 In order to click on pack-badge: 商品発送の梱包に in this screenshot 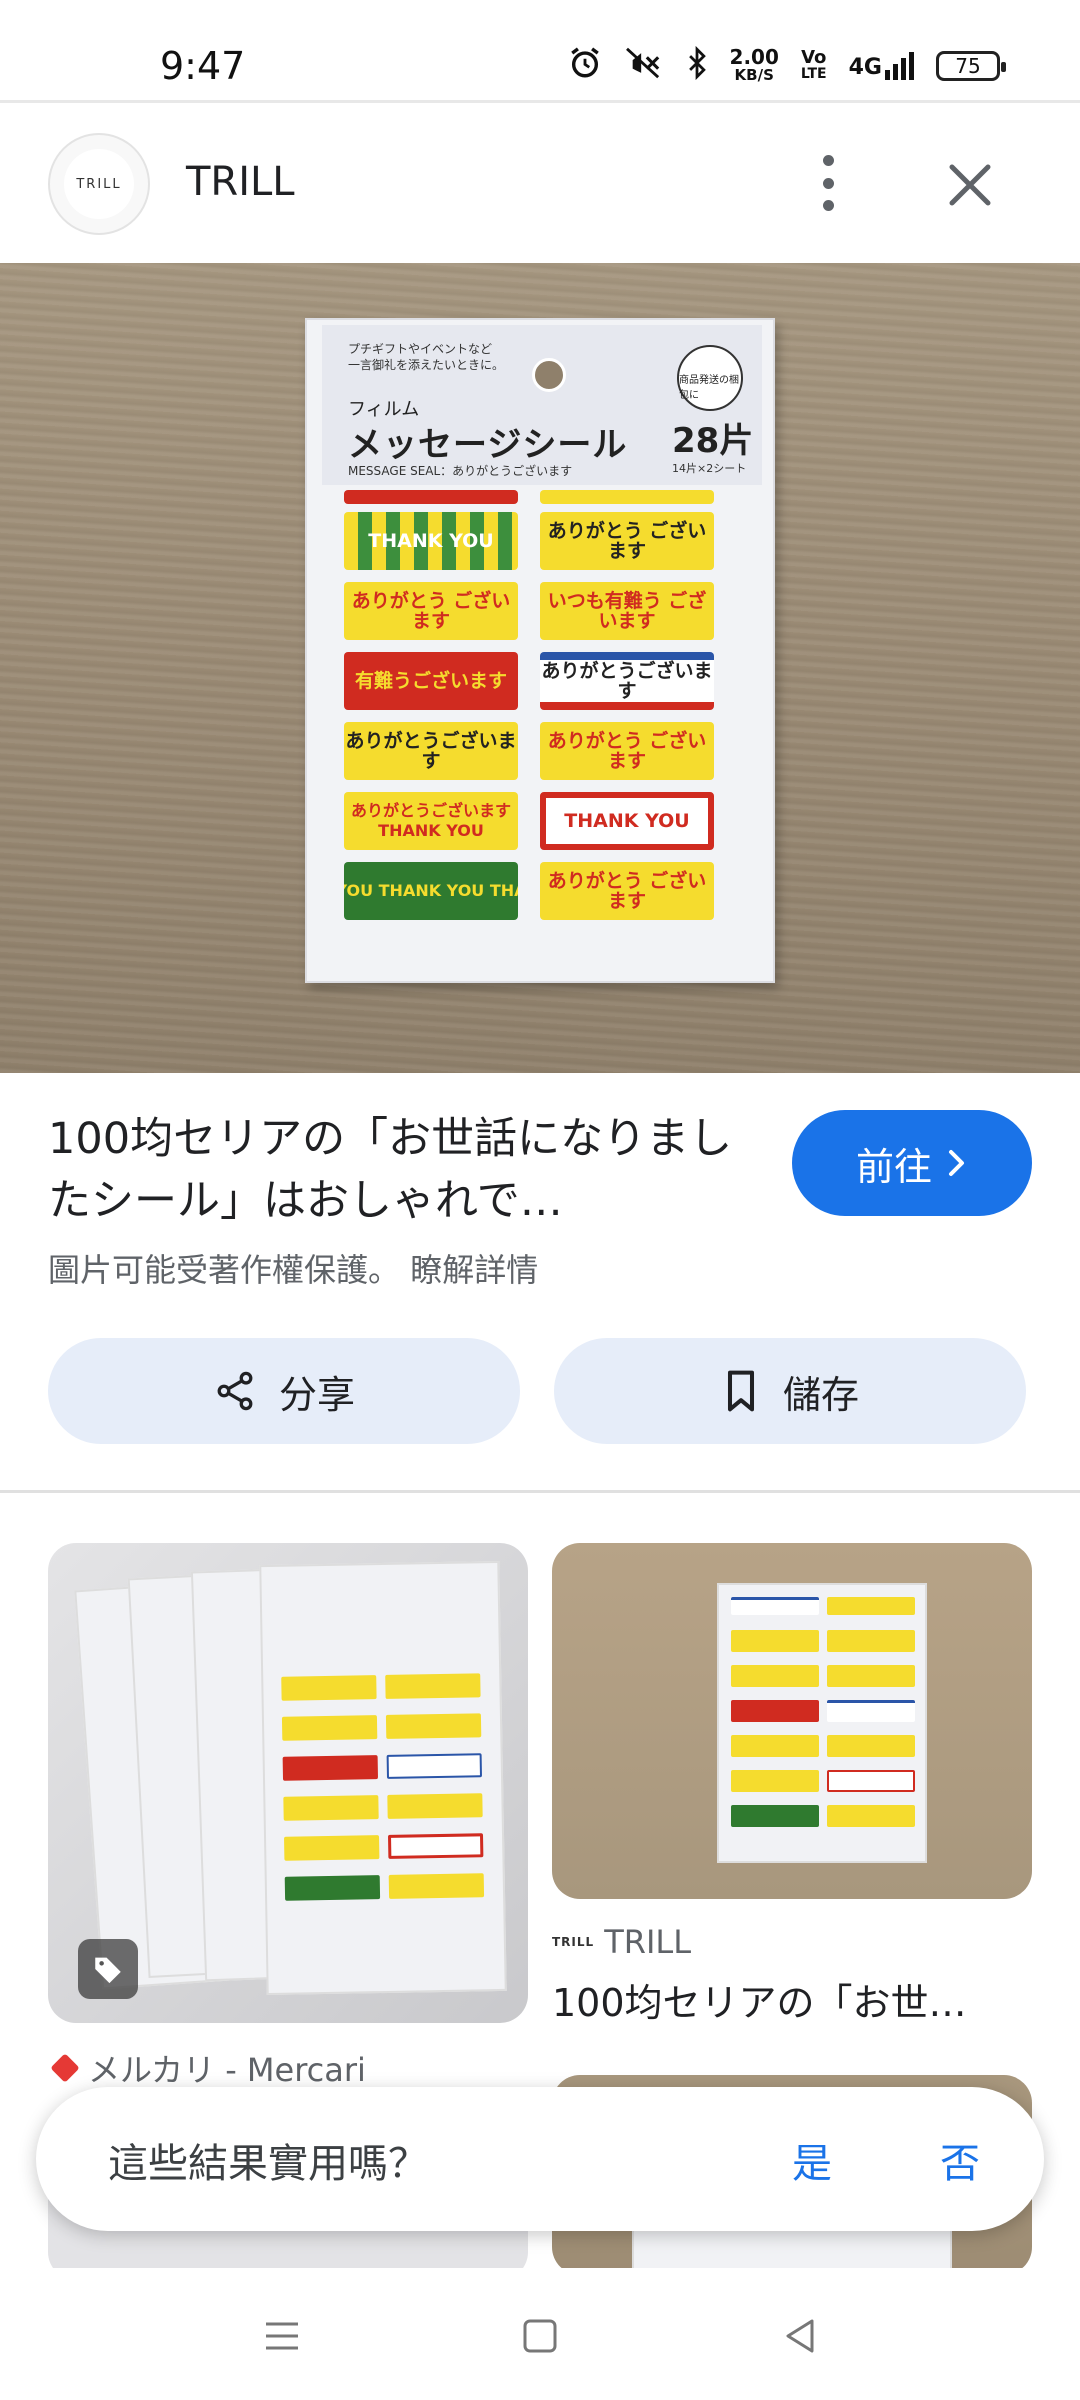, I will do `click(710, 378)`.